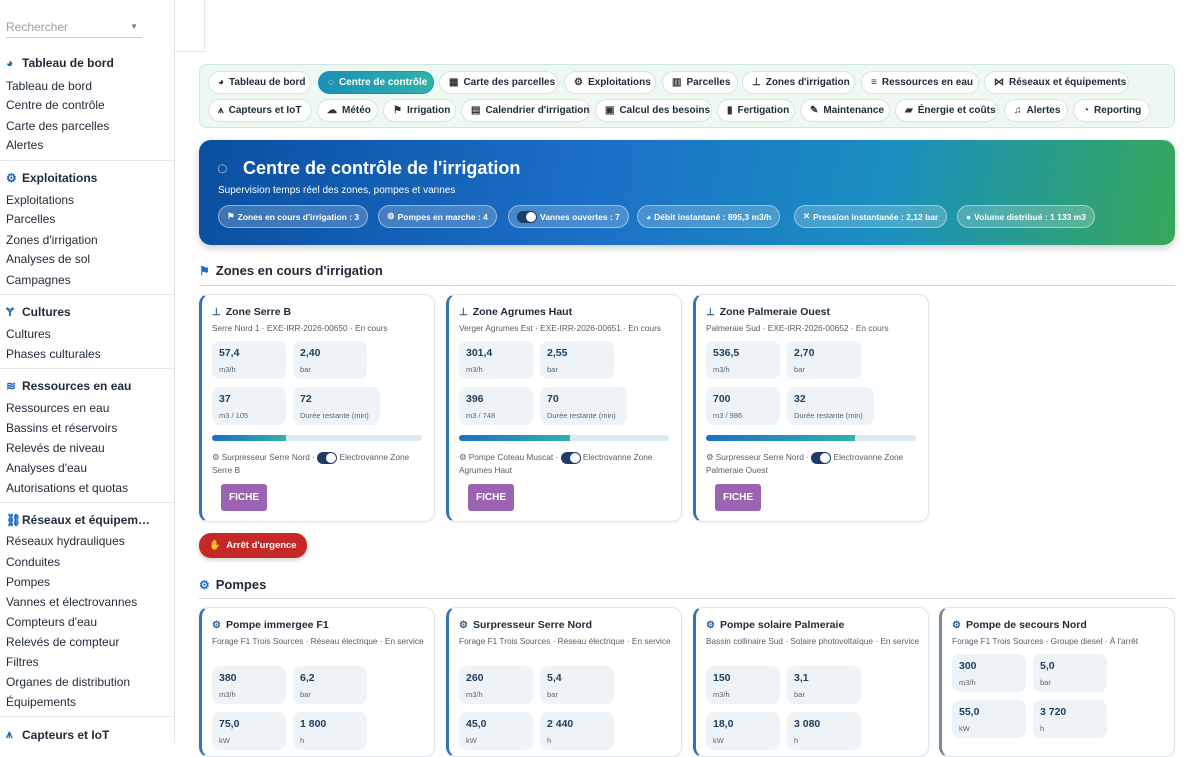  Describe the element at coordinates (653, 110) in the screenshot. I see `tab-needs-calc: ▣ Calcul des besoins` at that location.